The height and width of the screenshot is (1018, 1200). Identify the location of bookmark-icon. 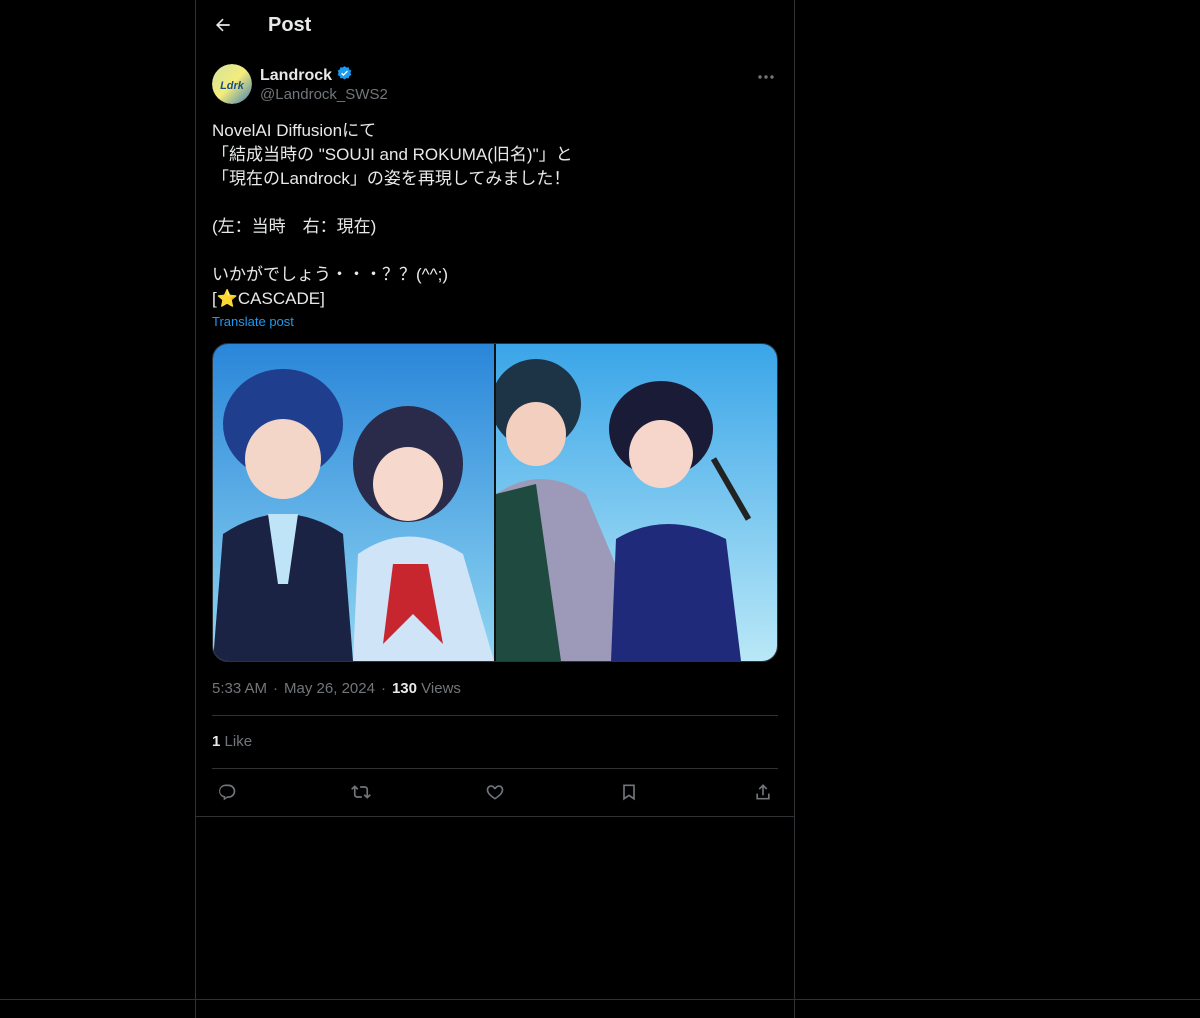
(629, 794).